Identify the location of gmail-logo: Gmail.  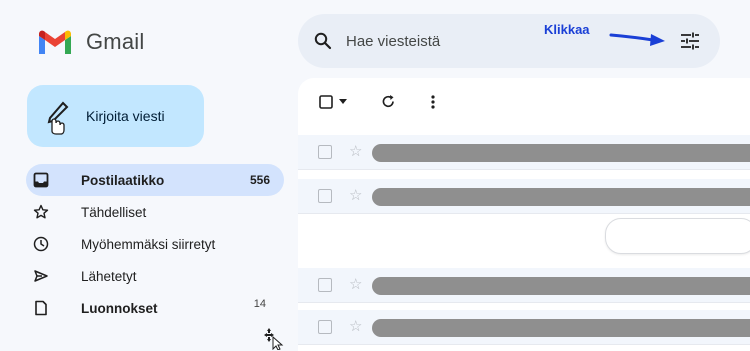
(90, 42).